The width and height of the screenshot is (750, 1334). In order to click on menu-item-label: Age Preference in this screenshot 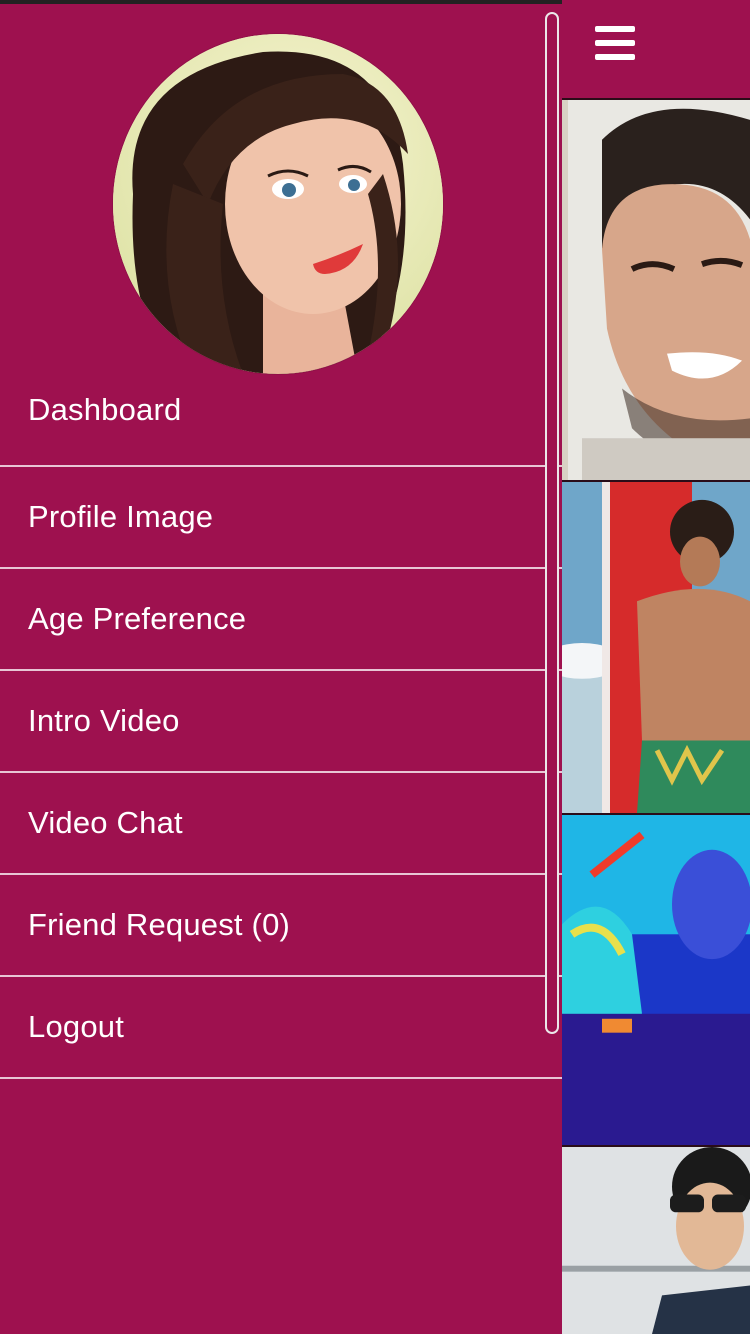, I will do `click(137, 618)`.